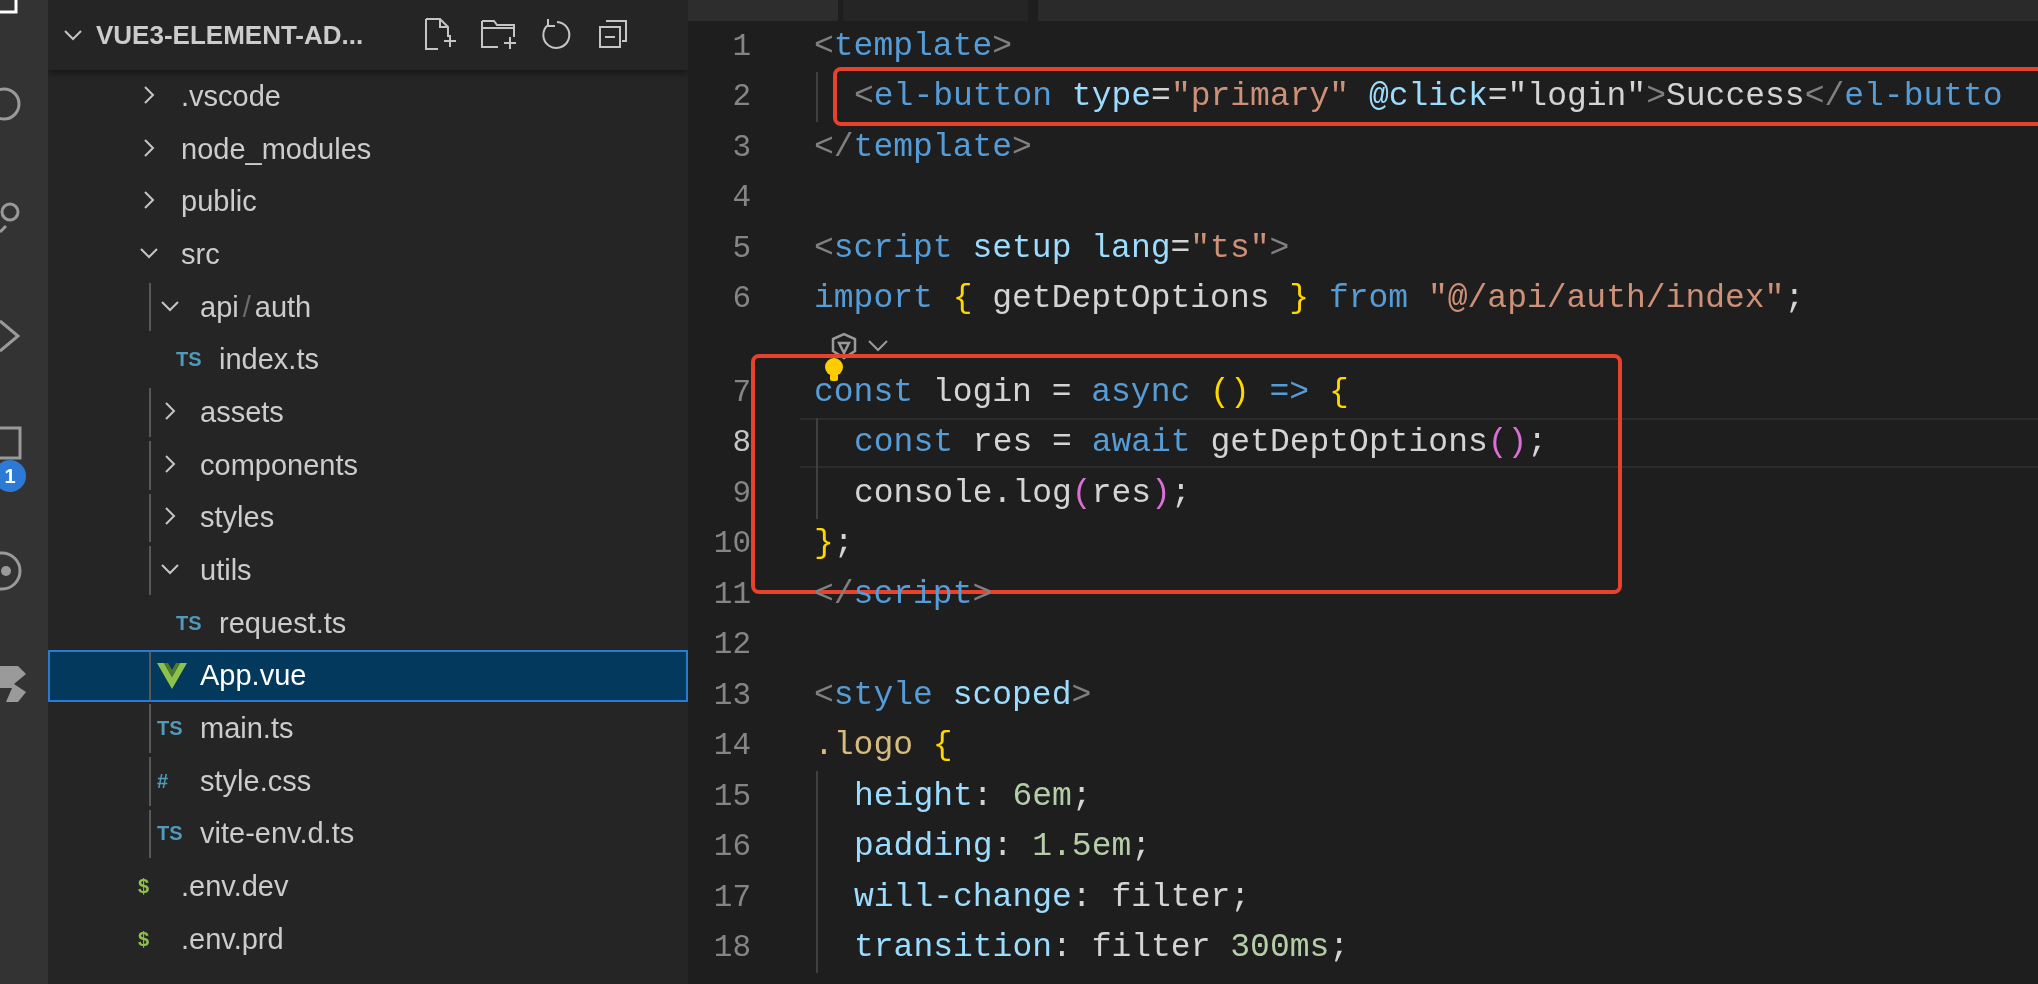  I want to click on file-name: .env.prd, so click(232, 939).